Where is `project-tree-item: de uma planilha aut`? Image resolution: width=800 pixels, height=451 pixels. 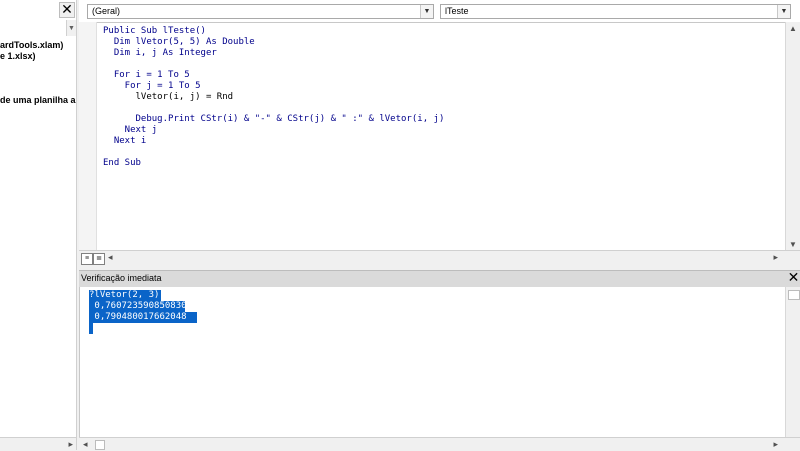
project-tree-item: de uma planilha aut is located at coordinates (38, 100).